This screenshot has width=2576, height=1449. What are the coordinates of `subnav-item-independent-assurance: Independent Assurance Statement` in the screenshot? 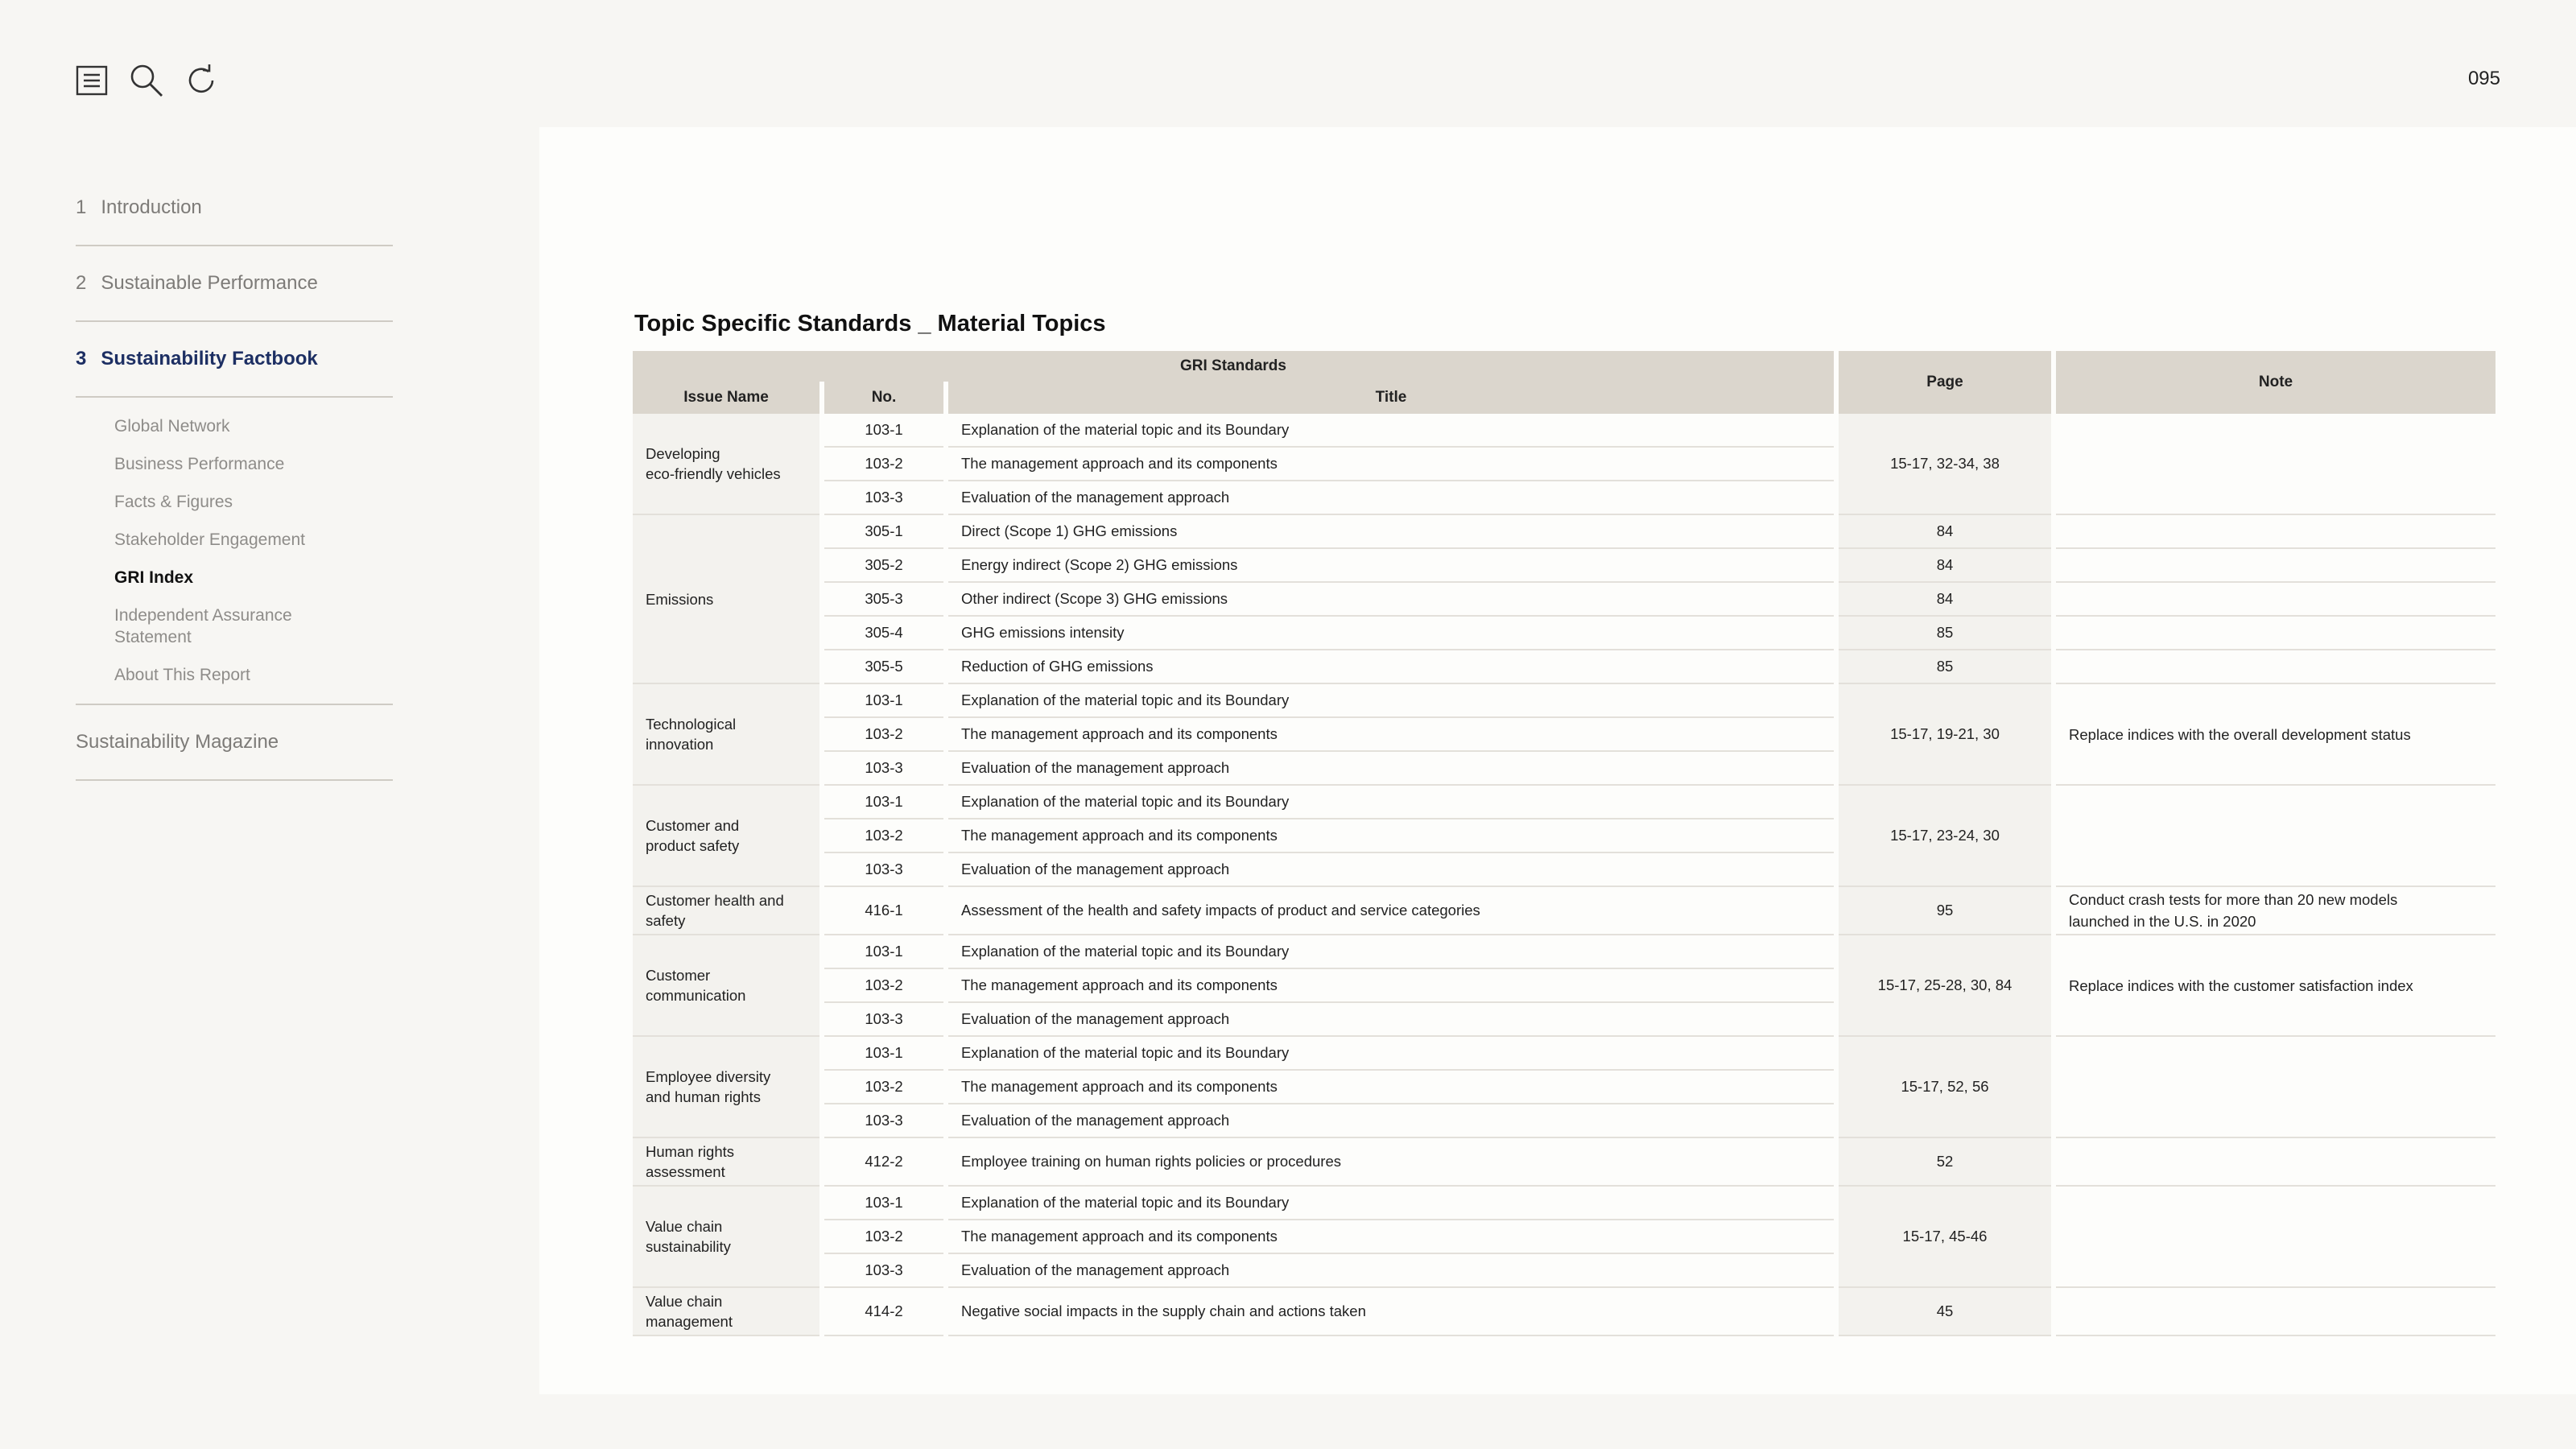 It's located at (219, 626).